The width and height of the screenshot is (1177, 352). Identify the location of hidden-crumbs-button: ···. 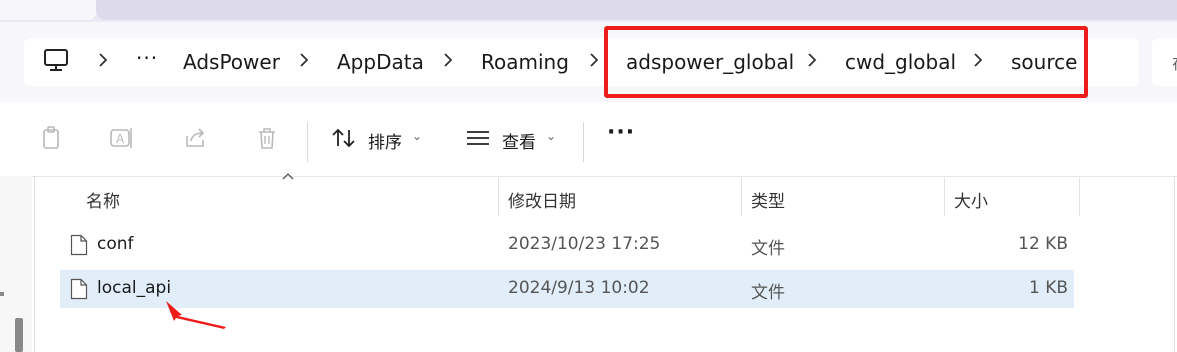
(147, 58).